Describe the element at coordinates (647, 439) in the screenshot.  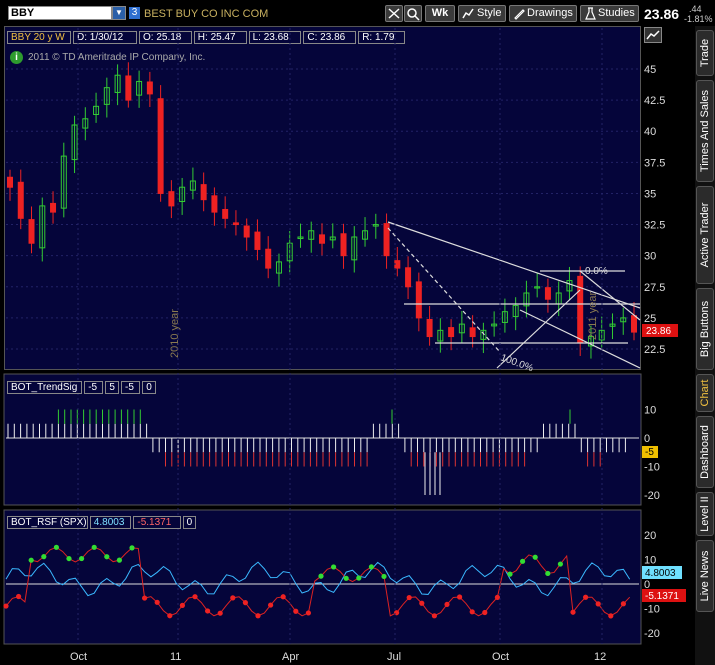
I see `trend-tick-label: 0` at that location.